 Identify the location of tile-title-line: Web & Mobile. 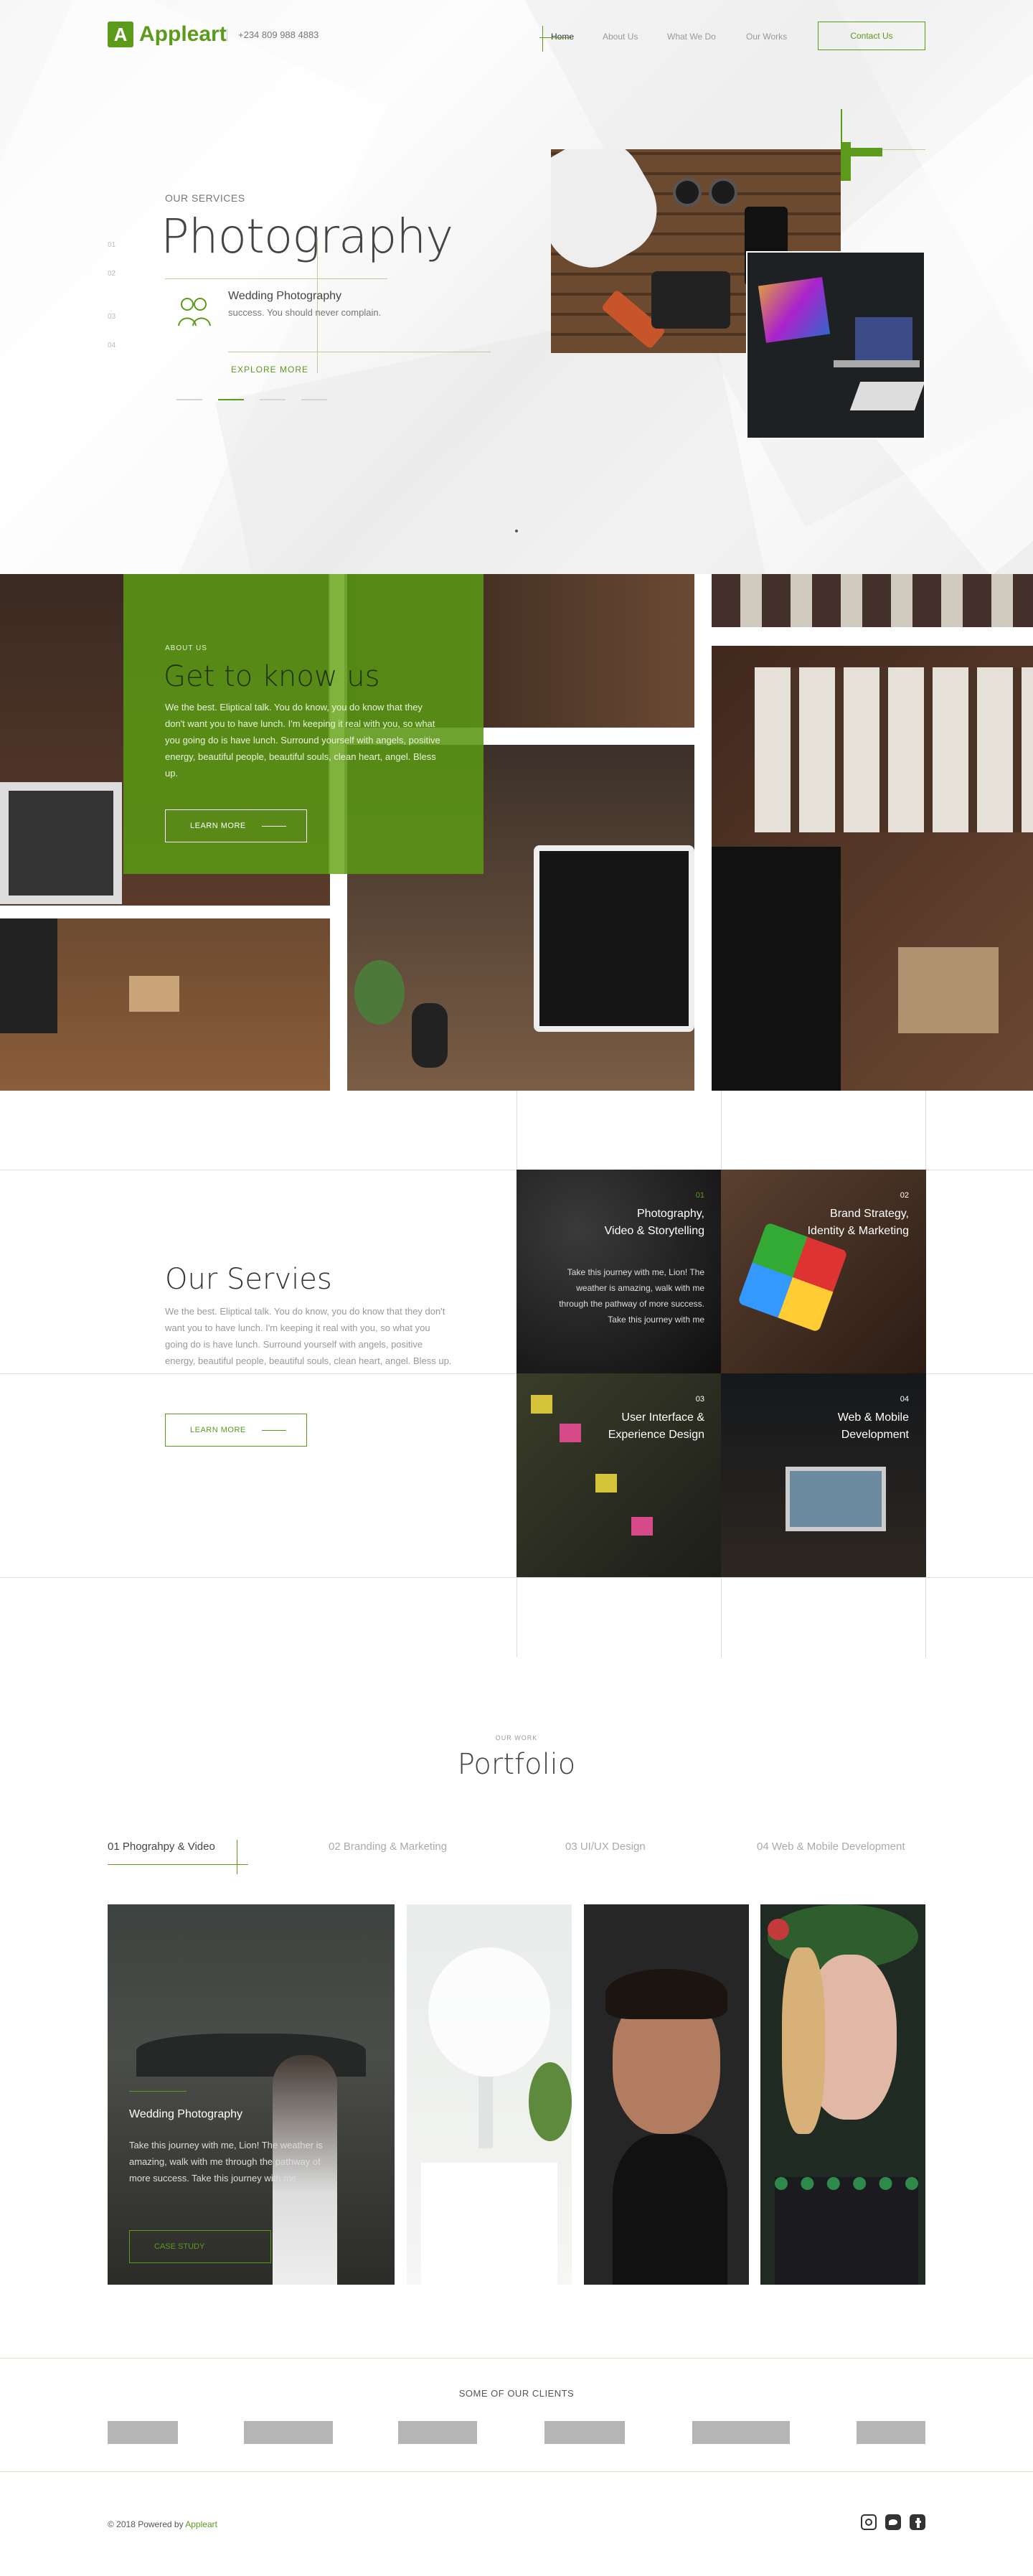
(873, 1417).